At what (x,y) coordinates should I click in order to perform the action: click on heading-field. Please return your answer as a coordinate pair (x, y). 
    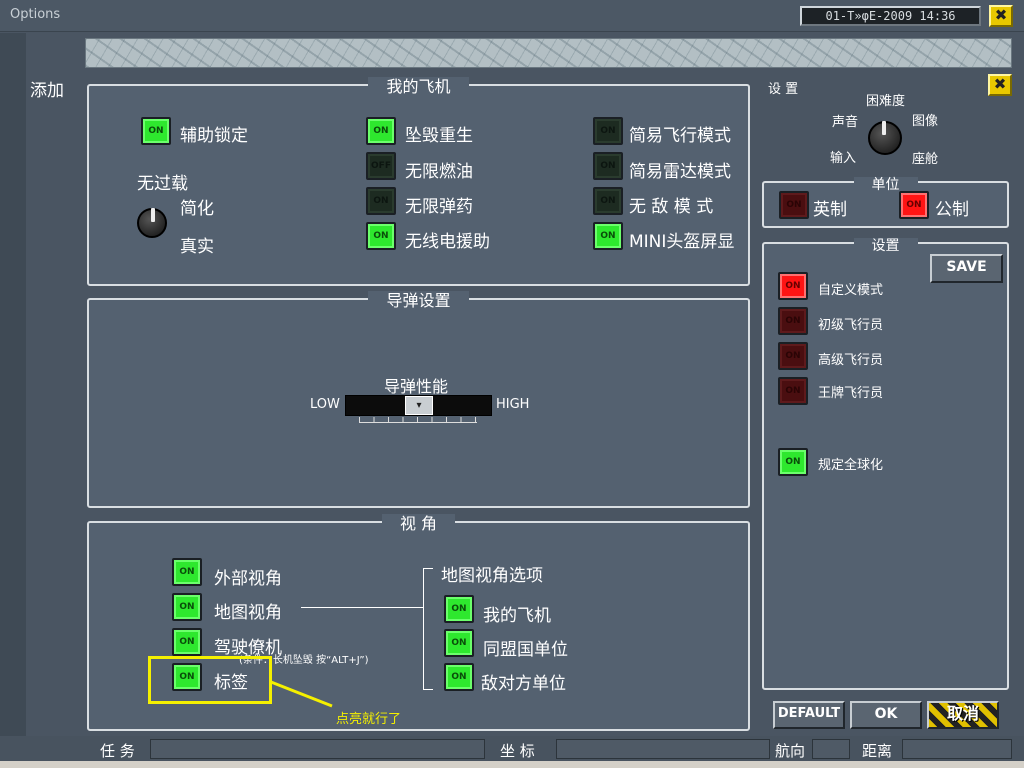
    Looking at the image, I should click on (831, 749).